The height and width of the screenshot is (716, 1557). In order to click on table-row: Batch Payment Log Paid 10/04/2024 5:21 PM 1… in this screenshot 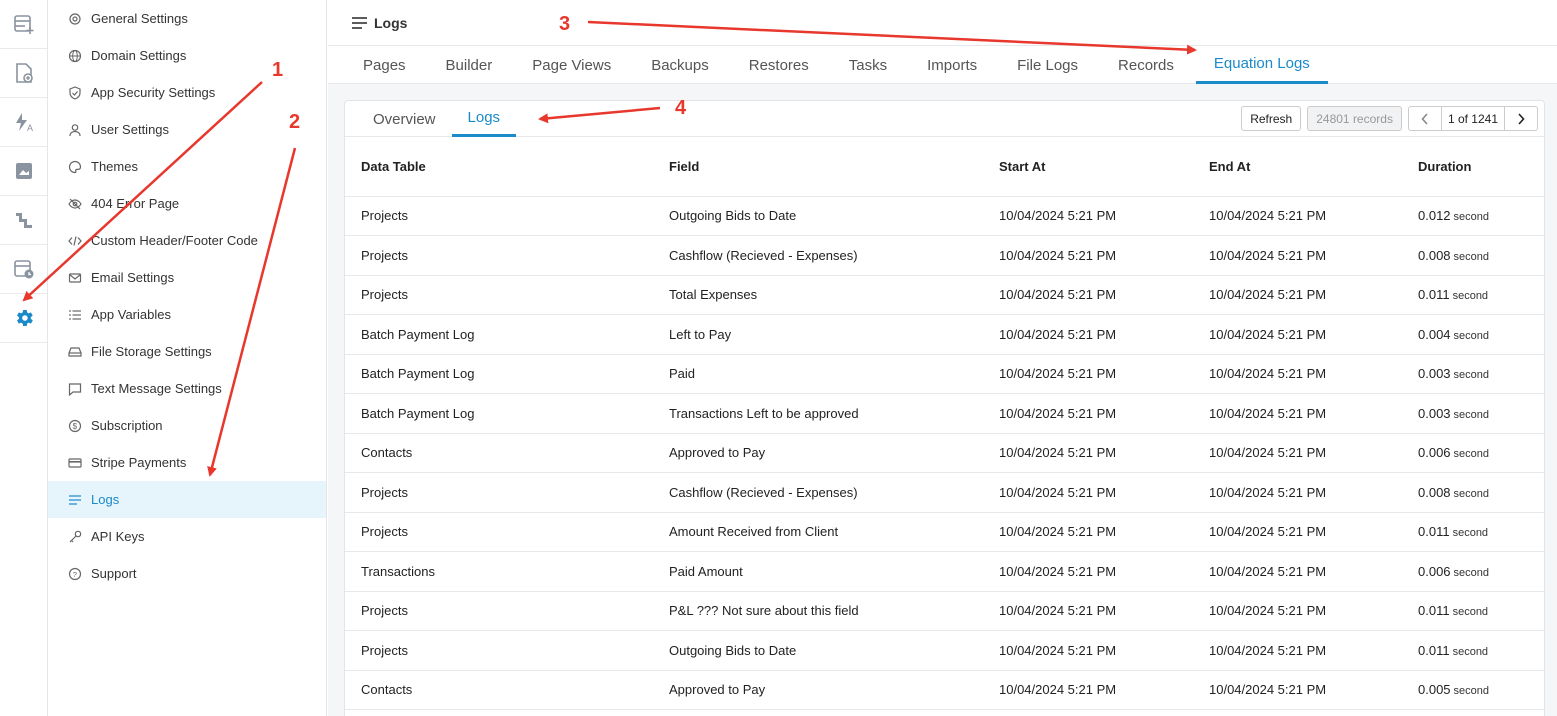, I will do `click(944, 374)`.